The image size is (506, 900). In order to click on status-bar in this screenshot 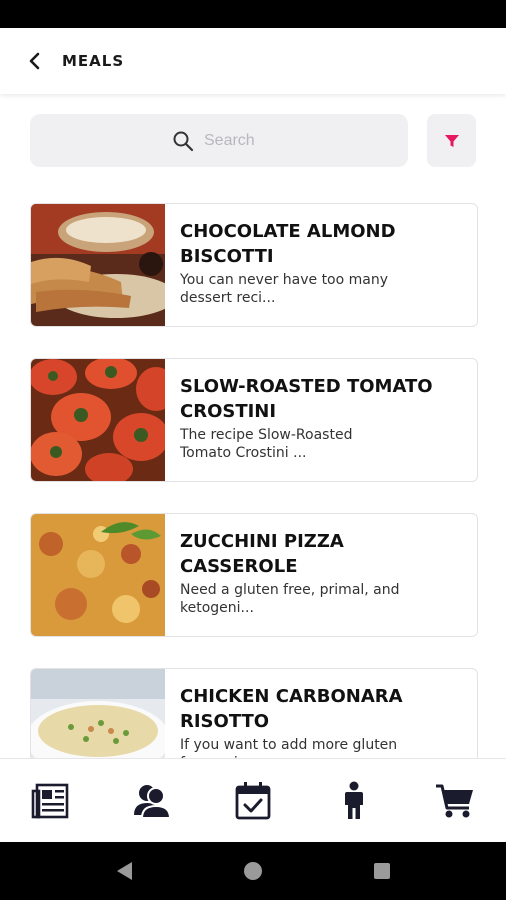, I will do `click(253, 14)`.